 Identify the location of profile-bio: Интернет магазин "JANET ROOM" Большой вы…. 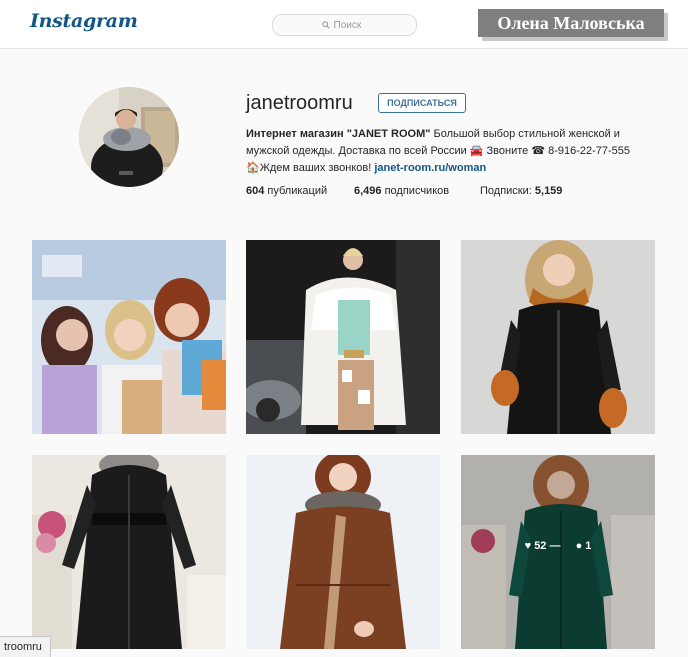
(441, 151).